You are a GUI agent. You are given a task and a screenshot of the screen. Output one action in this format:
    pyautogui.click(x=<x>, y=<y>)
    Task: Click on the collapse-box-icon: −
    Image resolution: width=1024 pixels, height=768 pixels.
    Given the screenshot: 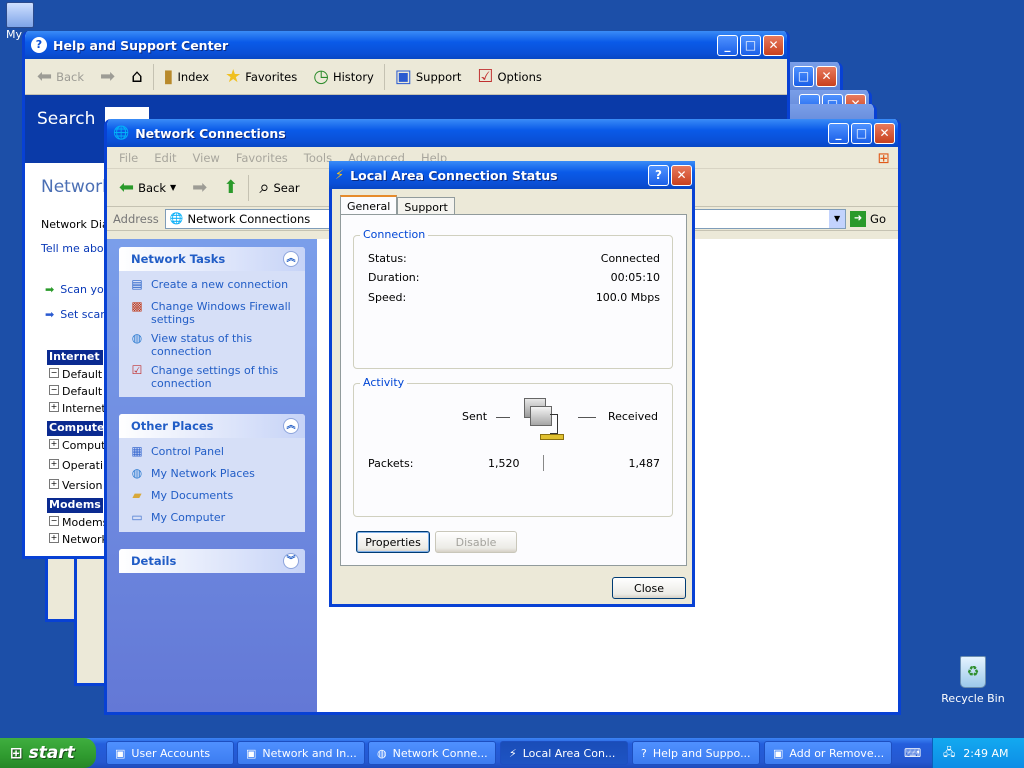 What is the action you would take?
    pyautogui.click(x=54, y=390)
    